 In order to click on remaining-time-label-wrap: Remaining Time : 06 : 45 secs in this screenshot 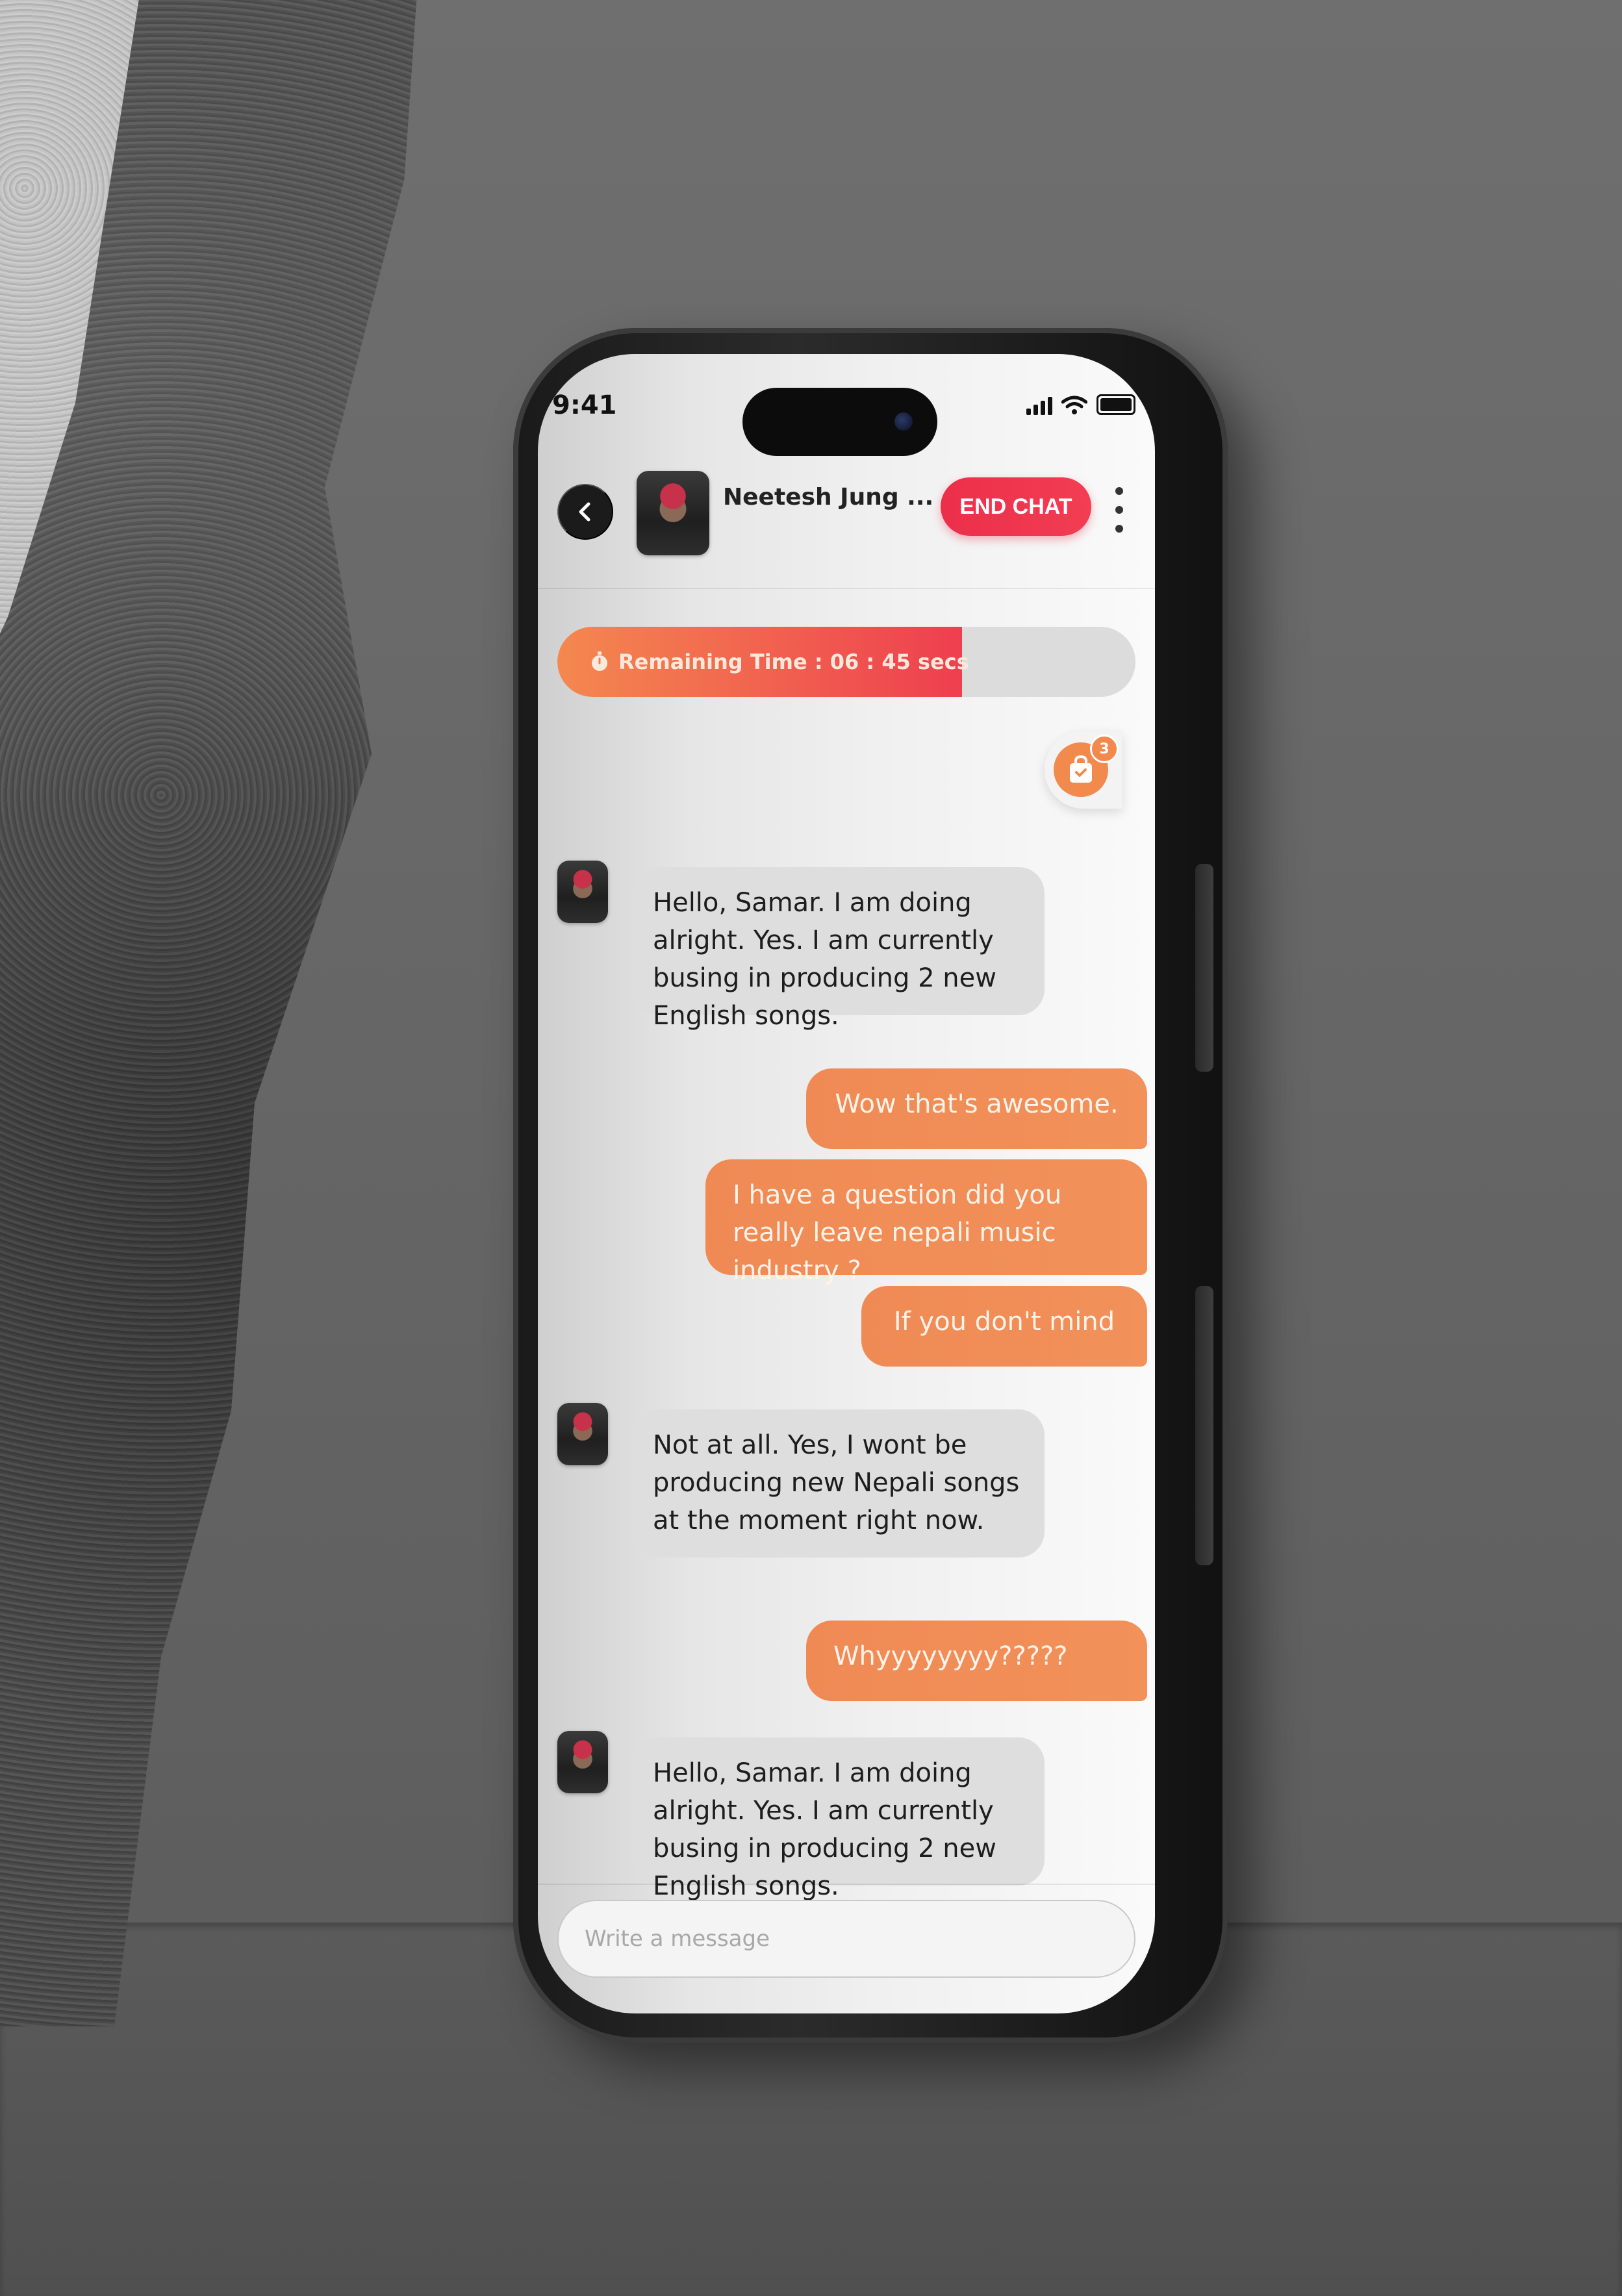, I will do `click(779, 662)`.